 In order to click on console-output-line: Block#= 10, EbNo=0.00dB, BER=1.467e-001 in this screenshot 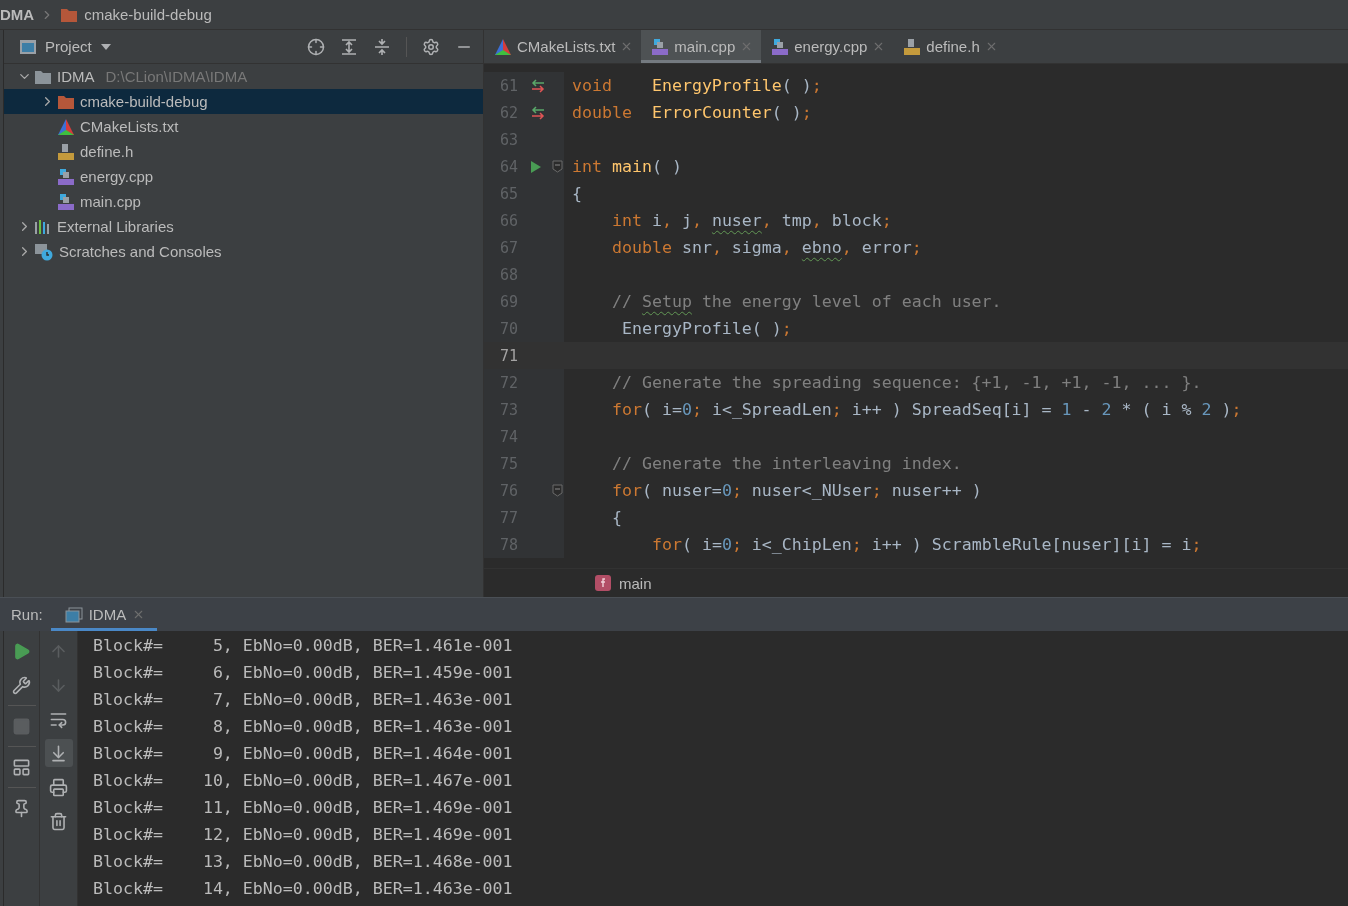, I will do `click(303, 781)`.